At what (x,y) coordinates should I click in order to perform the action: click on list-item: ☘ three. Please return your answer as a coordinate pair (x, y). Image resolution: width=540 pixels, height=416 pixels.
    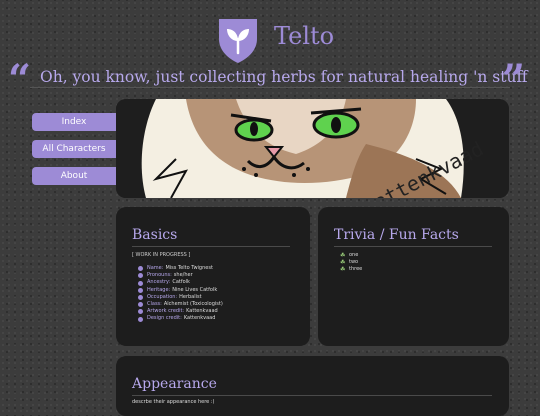
    Looking at the image, I should click on (351, 269).